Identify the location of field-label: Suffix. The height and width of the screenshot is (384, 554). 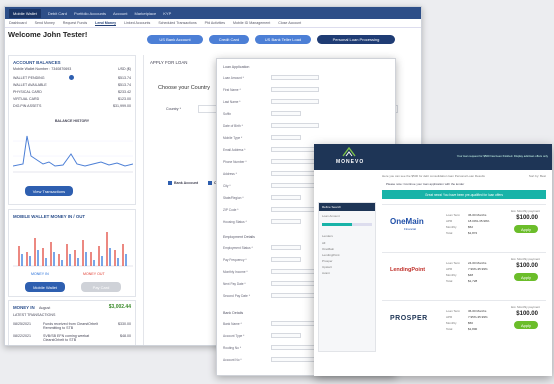
(227, 113).